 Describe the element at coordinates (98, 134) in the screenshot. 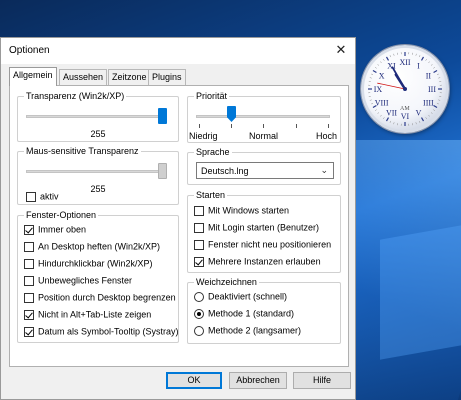

I see `transparency-value: 255` at that location.